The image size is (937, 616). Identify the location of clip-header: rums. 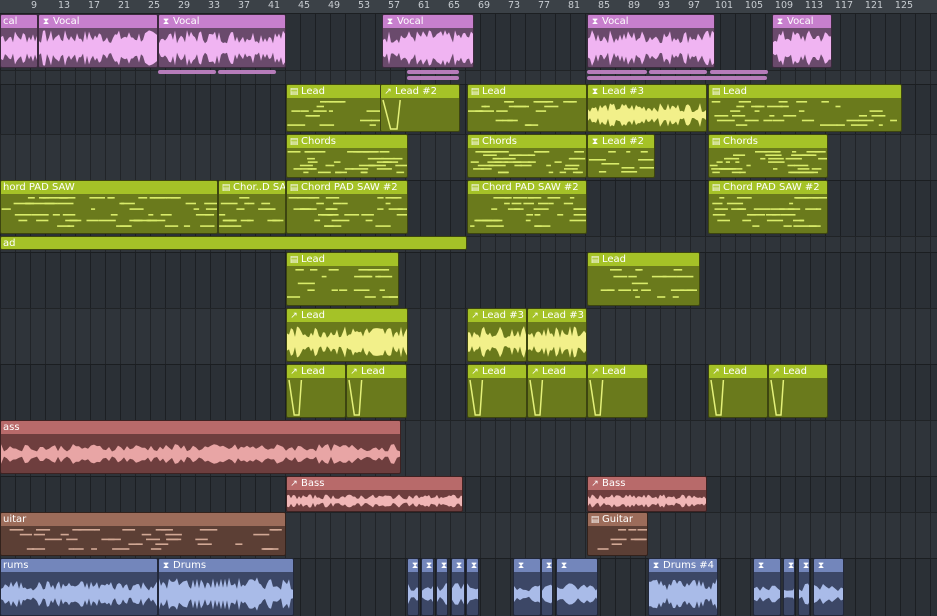
(79, 565).